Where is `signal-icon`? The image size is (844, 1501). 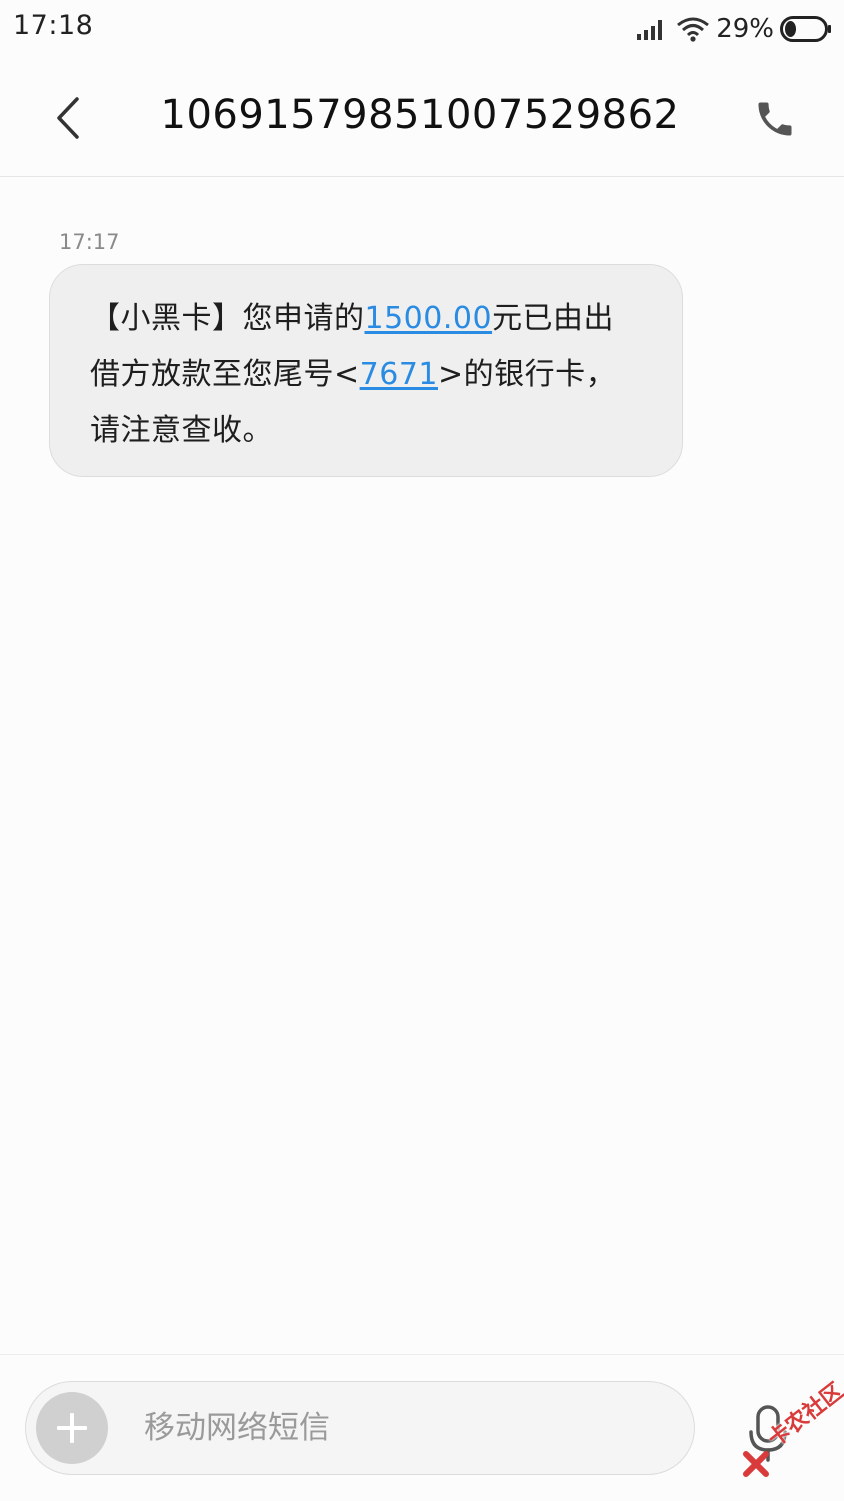
signal-icon is located at coordinates (651, 29).